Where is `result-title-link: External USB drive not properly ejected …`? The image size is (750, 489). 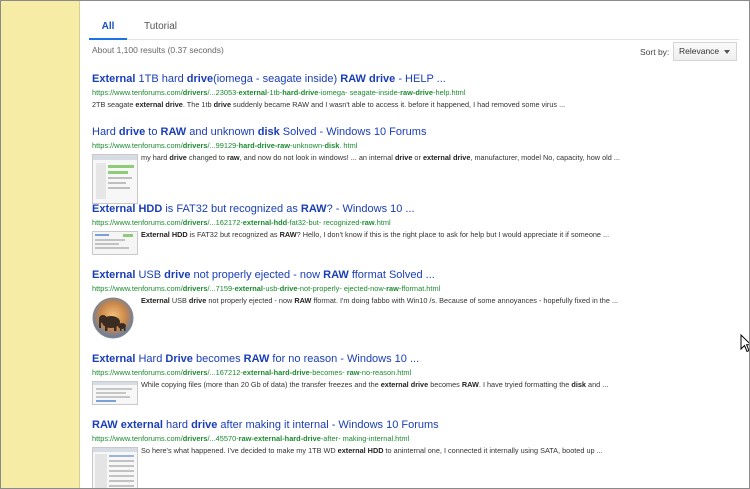
result-title-link: External USB drive not properly ejected … is located at coordinates (417, 275).